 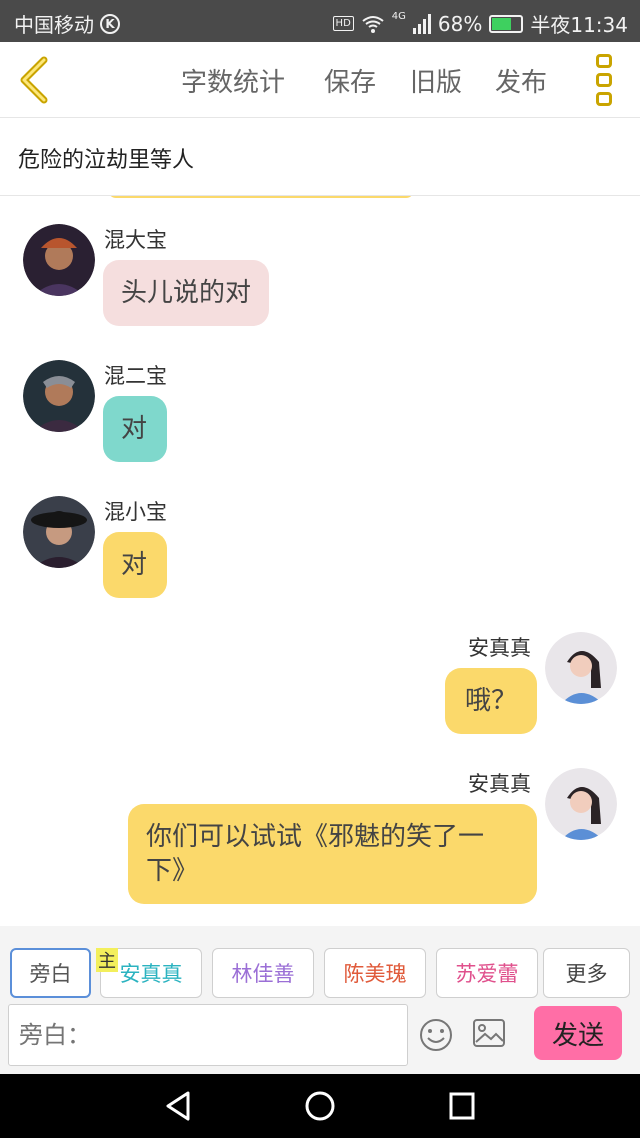 What do you see at coordinates (436, 80) in the screenshot?
I see `old-version-button: 旧版` at bounding box center [436, 80].